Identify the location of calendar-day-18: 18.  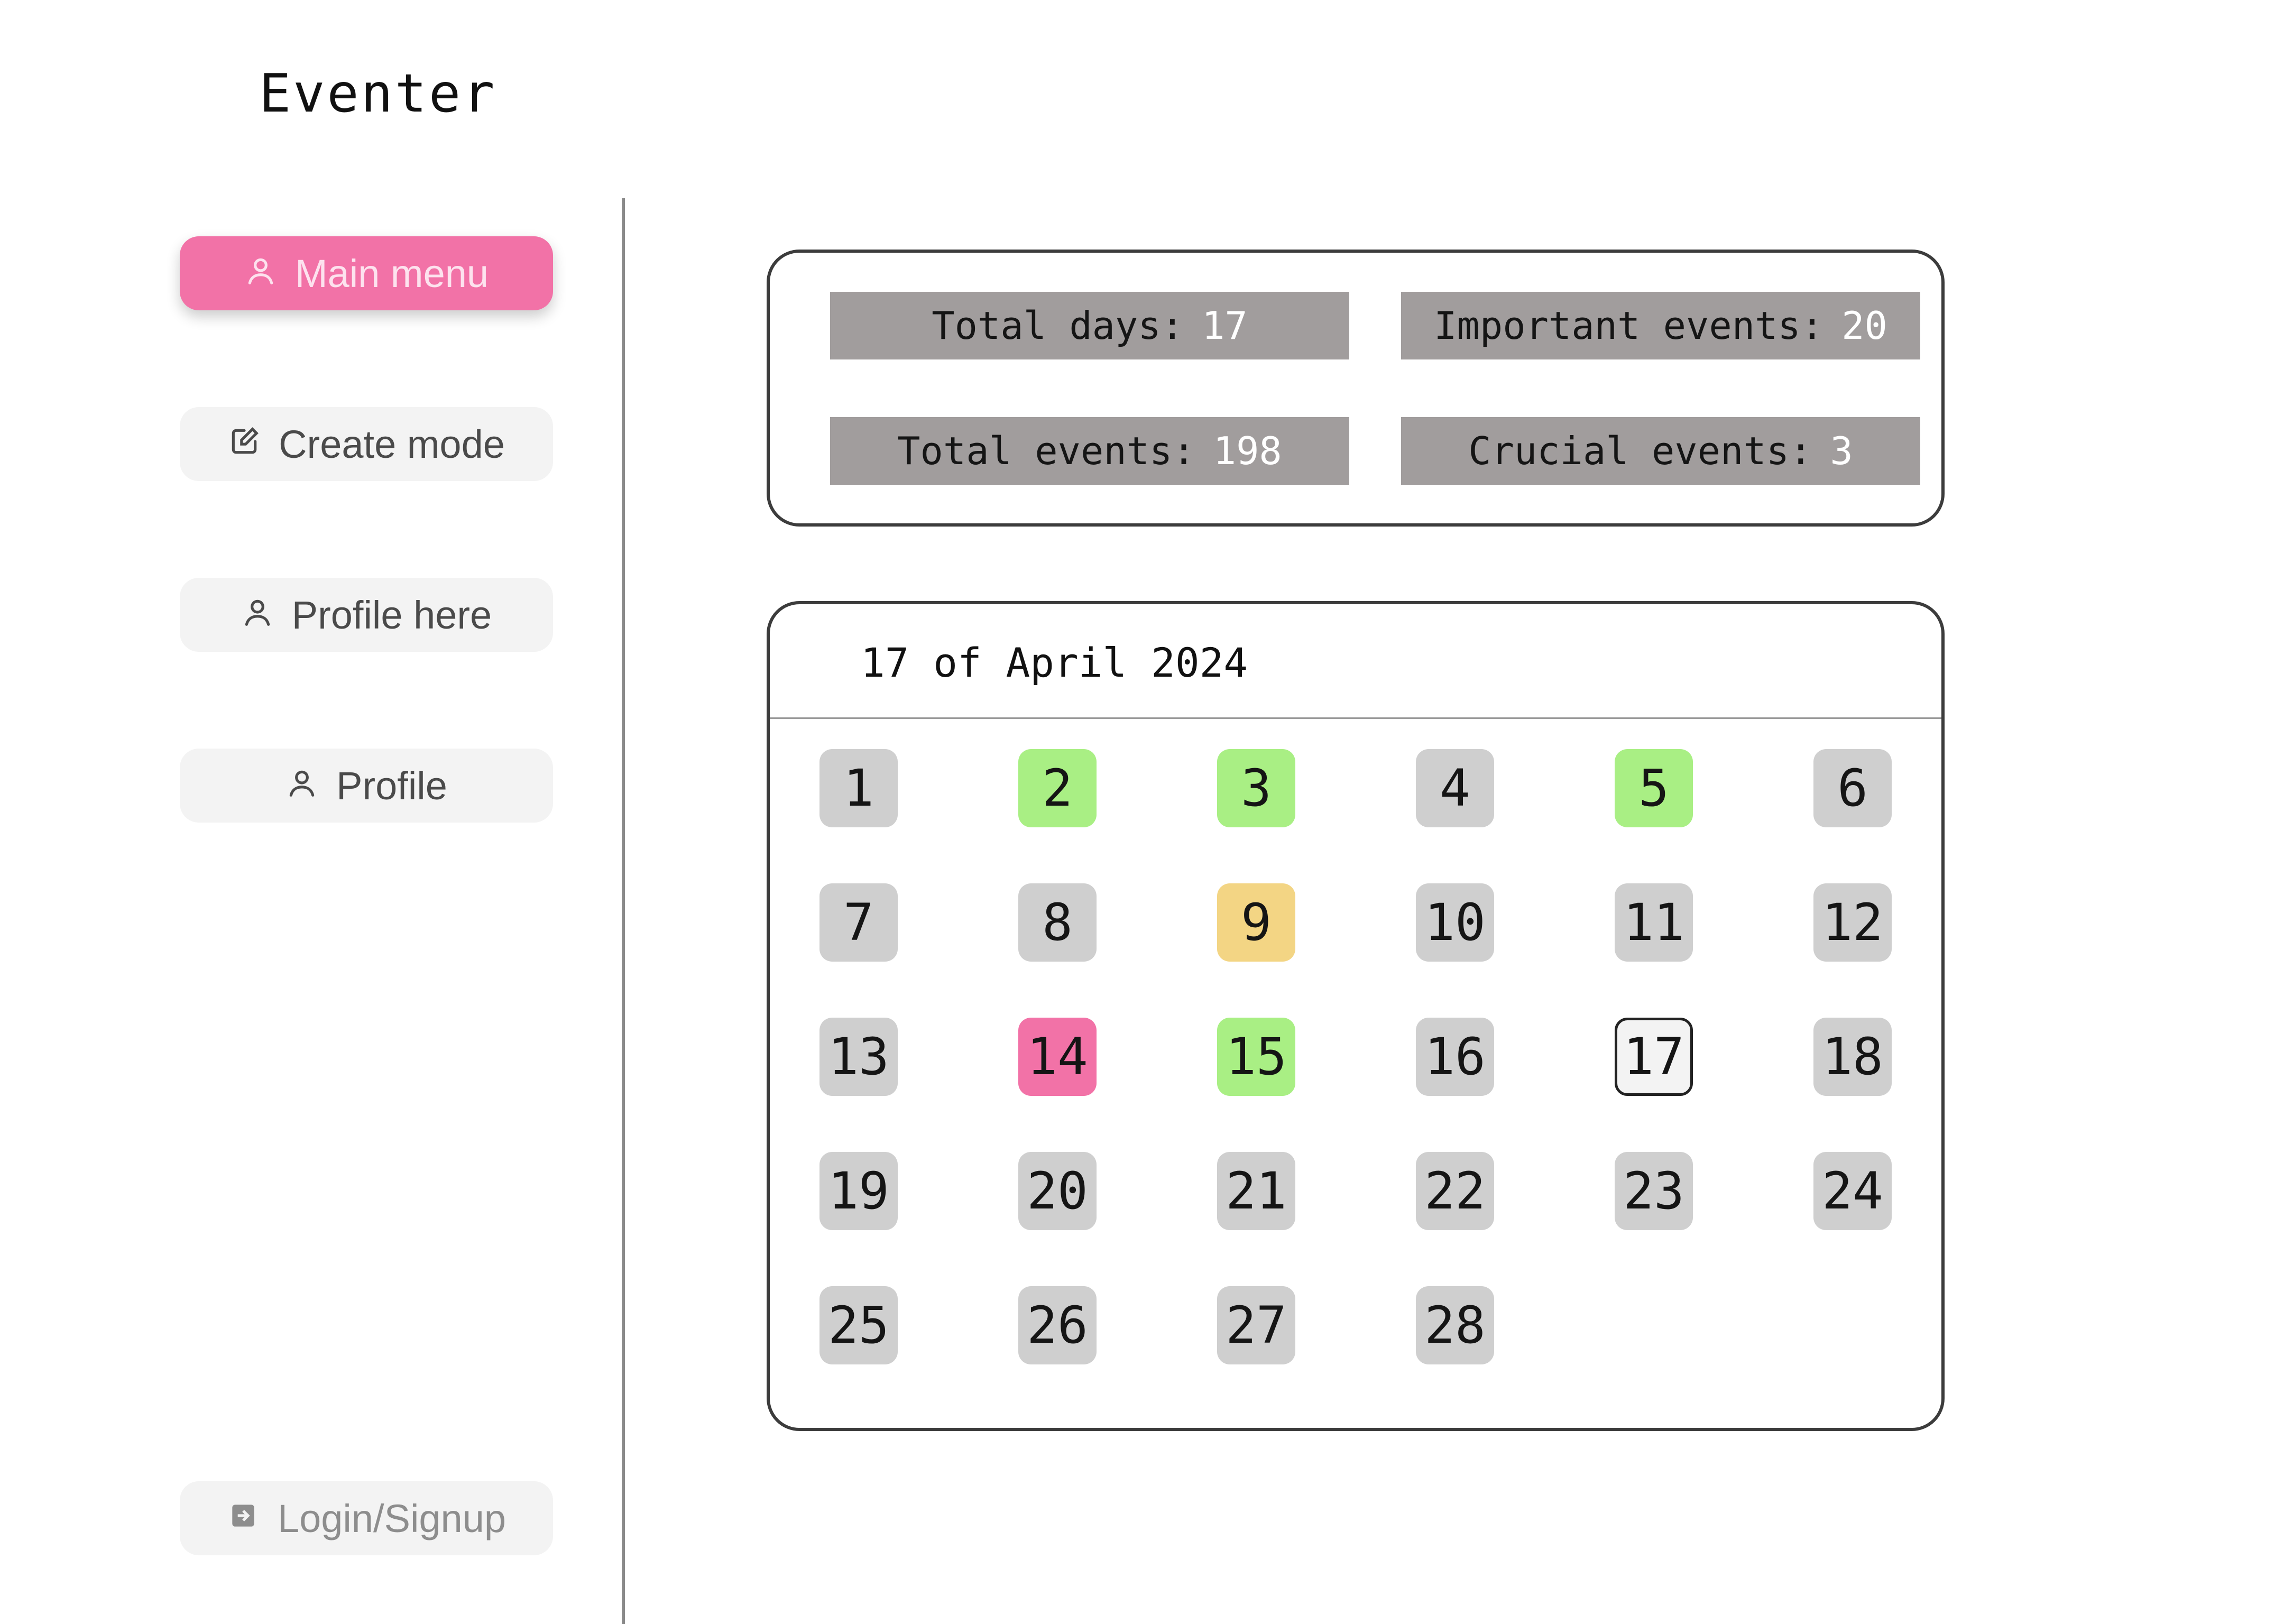
(1852, 1057).